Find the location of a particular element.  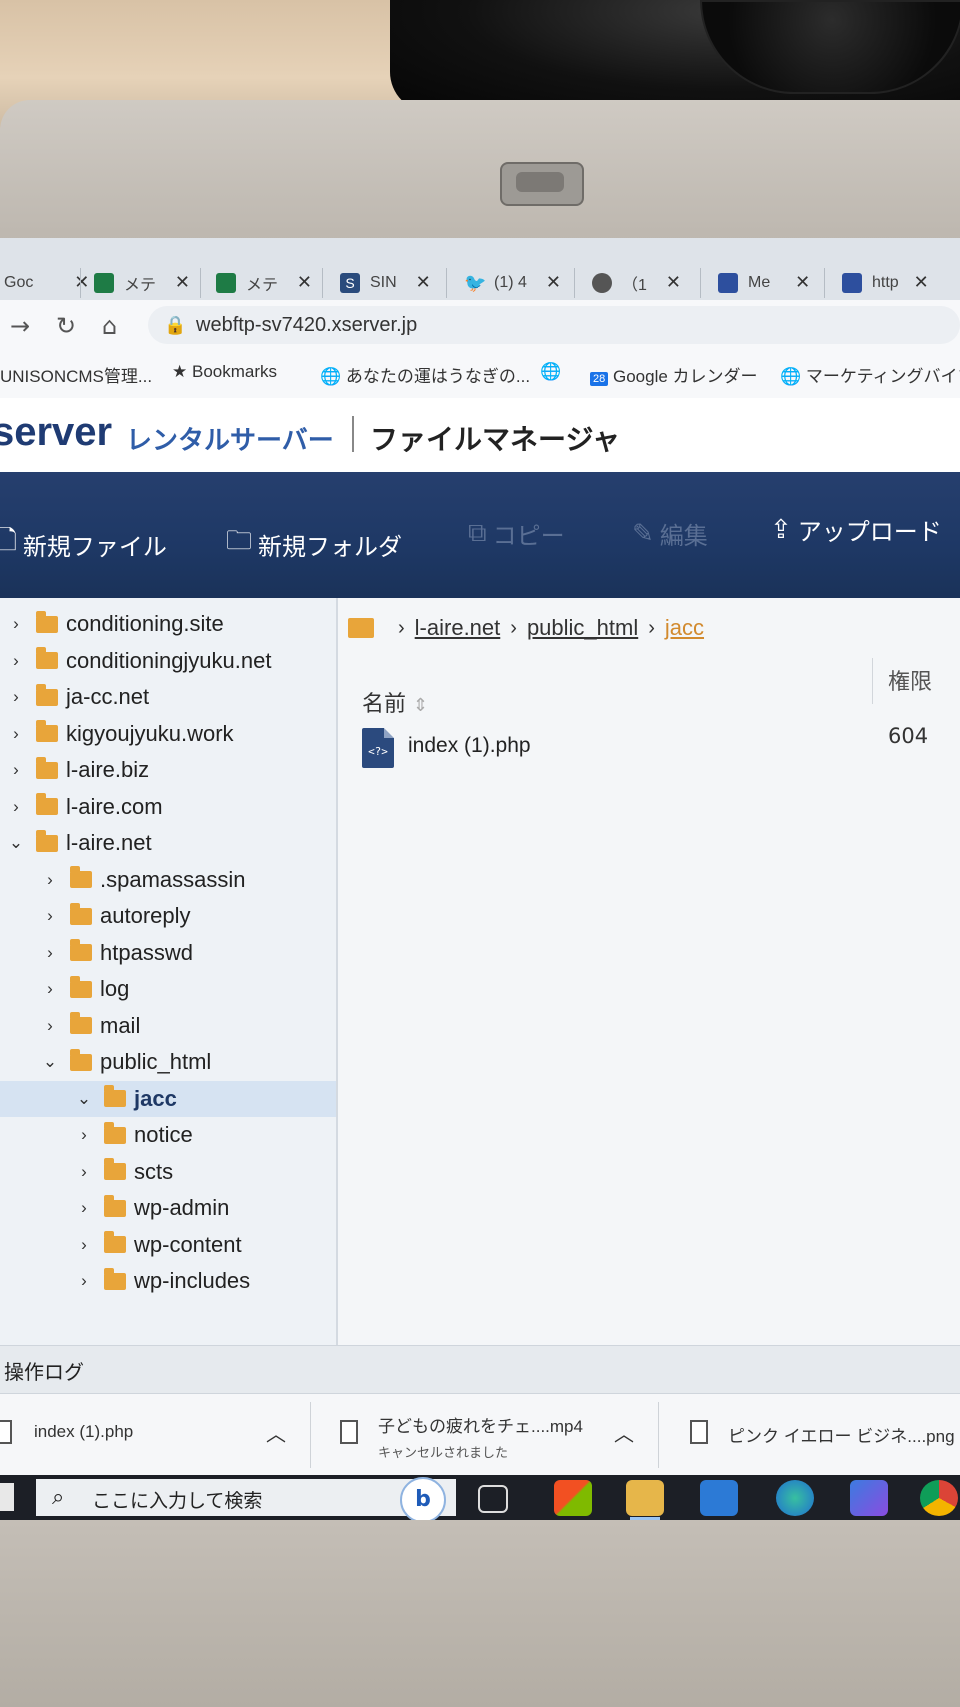

tree-item-selected: ⌄ jacc is located at coordinates (168, 1098).